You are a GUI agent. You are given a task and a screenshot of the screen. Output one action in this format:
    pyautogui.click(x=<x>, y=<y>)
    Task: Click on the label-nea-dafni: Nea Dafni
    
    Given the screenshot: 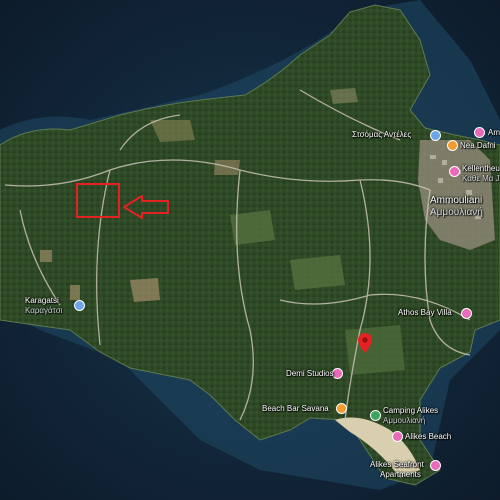 What is the action you would take?
    pyautogui.click(x=478, y=145)
    